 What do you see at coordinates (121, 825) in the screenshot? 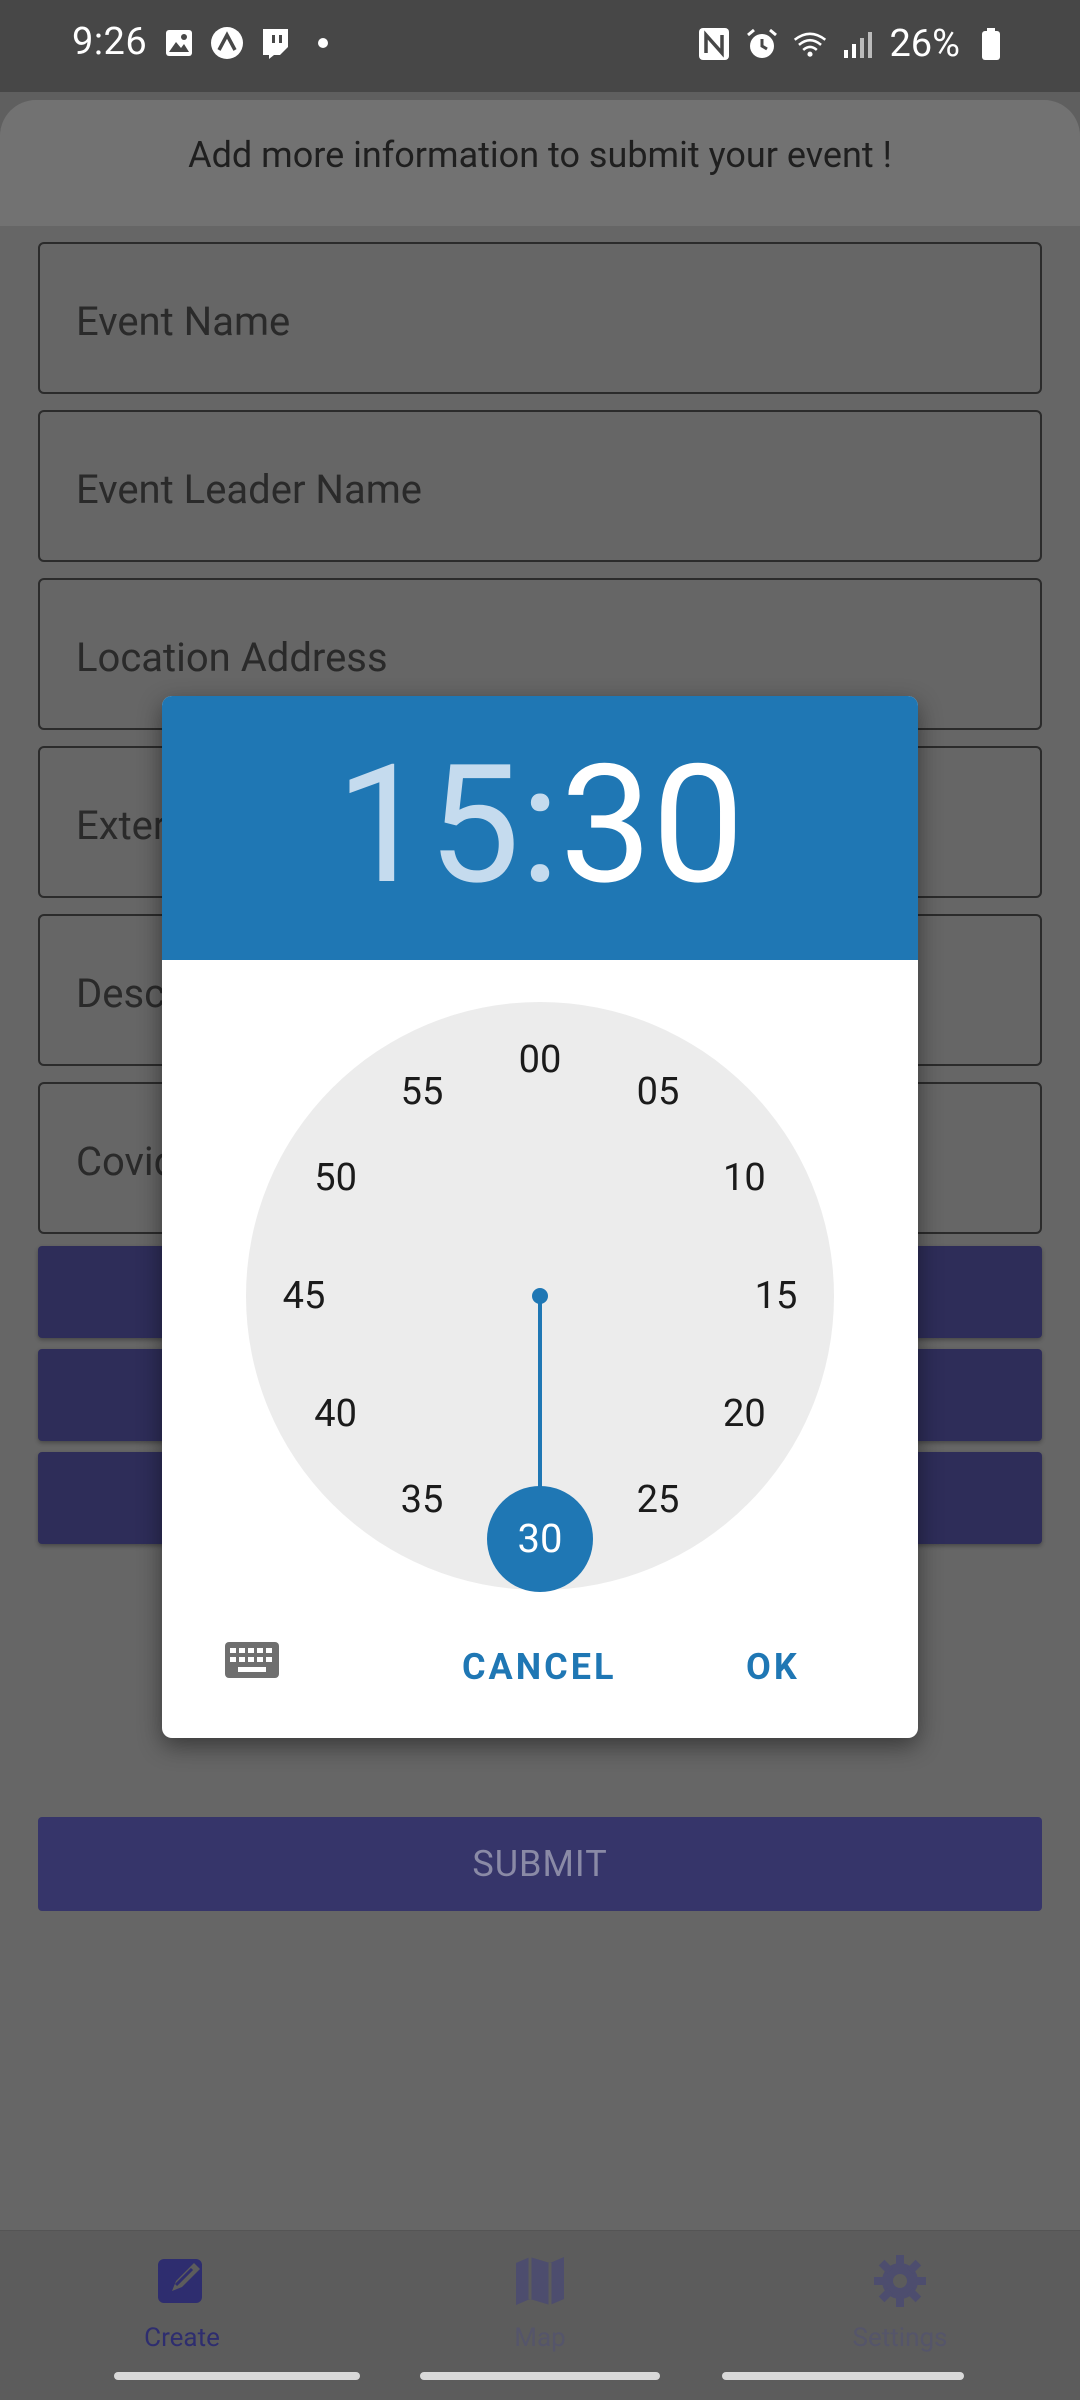
I see `external-label: Exter` at bounding box center [121, 825].